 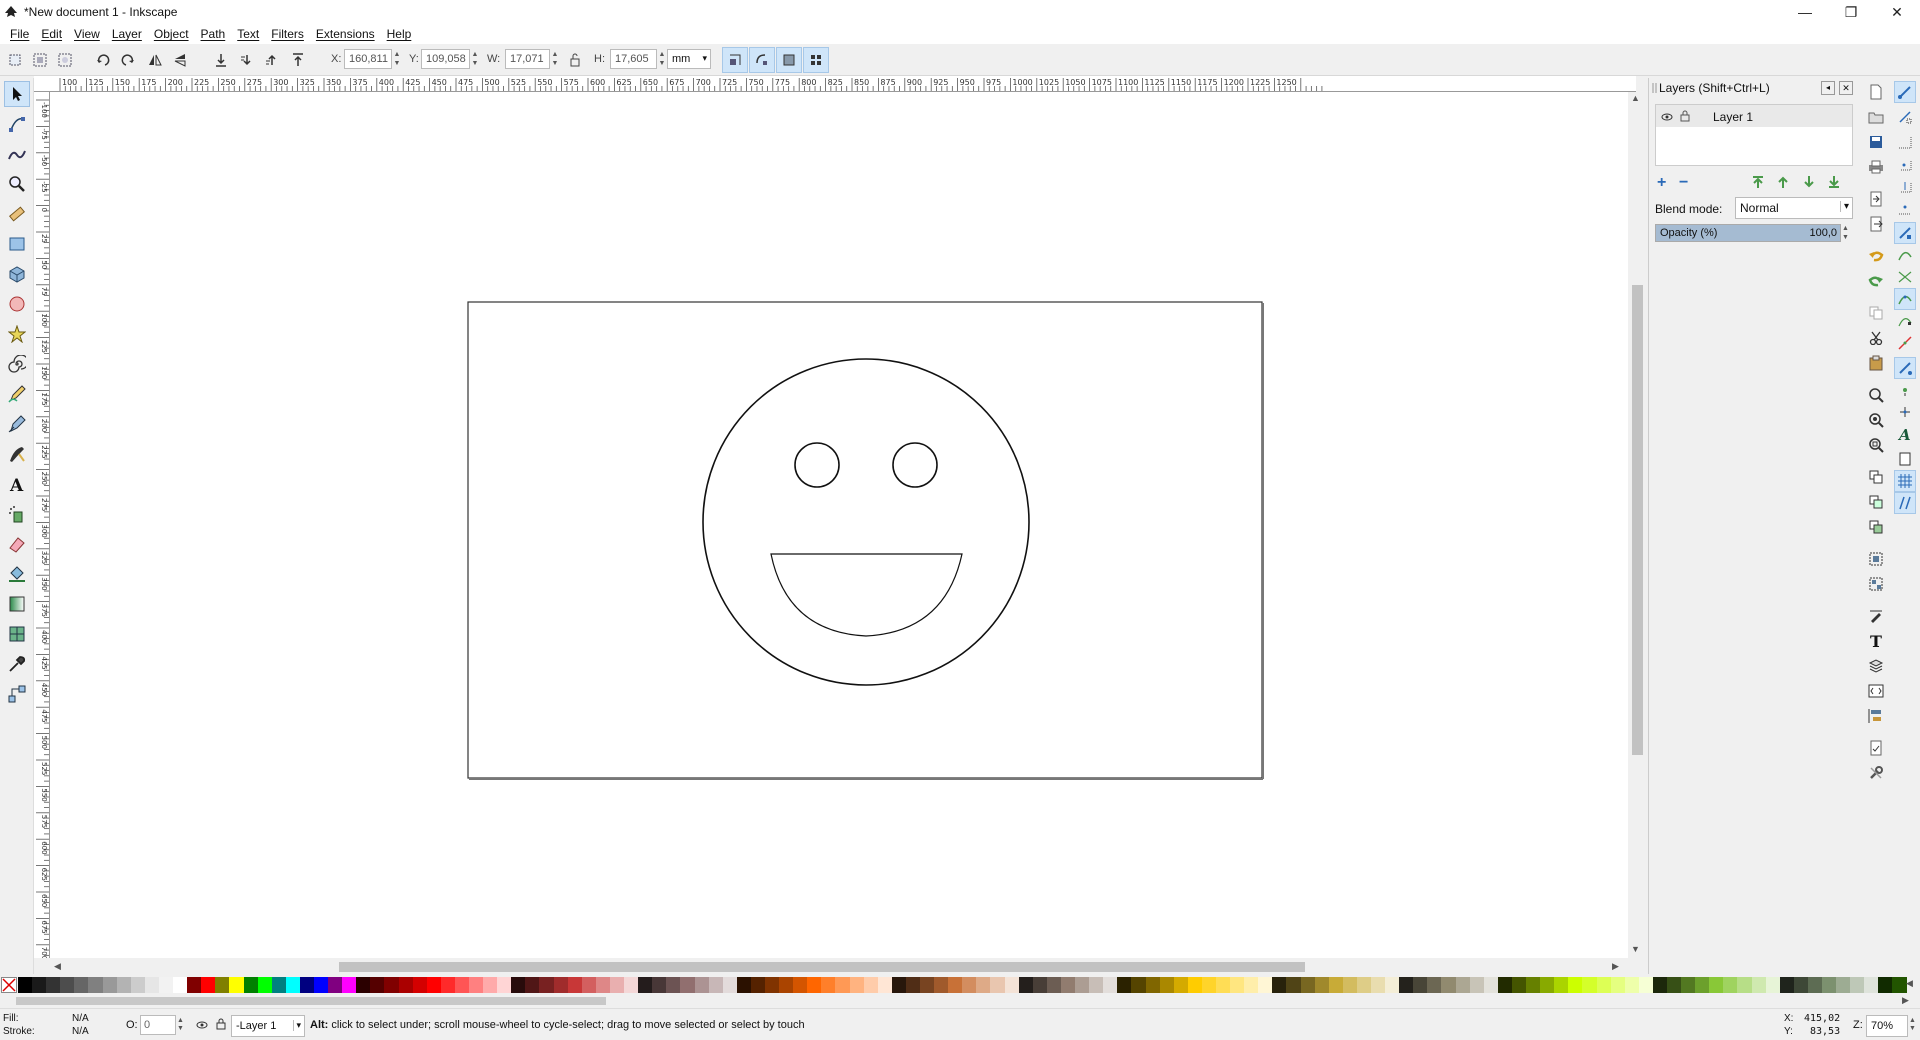 What do you see at coordinates (762, 60) in the screenshot?
I see `scale-corners-icon` at bounding box center [762, 60].